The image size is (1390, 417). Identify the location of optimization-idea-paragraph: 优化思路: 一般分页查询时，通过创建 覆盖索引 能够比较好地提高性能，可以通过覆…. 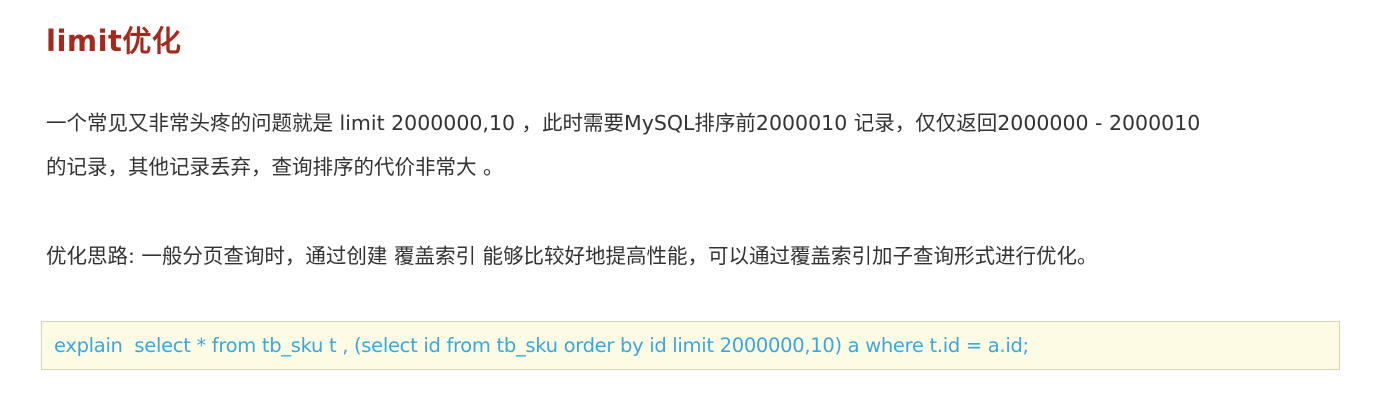
(572, 256).